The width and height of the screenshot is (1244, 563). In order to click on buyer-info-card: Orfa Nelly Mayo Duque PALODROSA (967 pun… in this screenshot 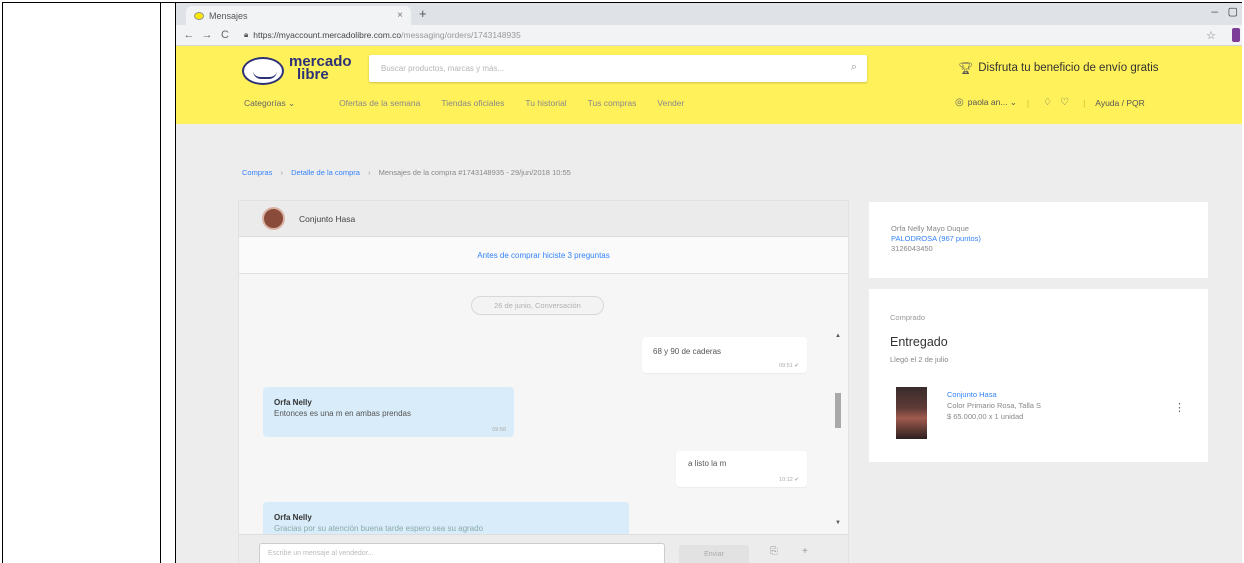, I will do `click(1038, 240)`.